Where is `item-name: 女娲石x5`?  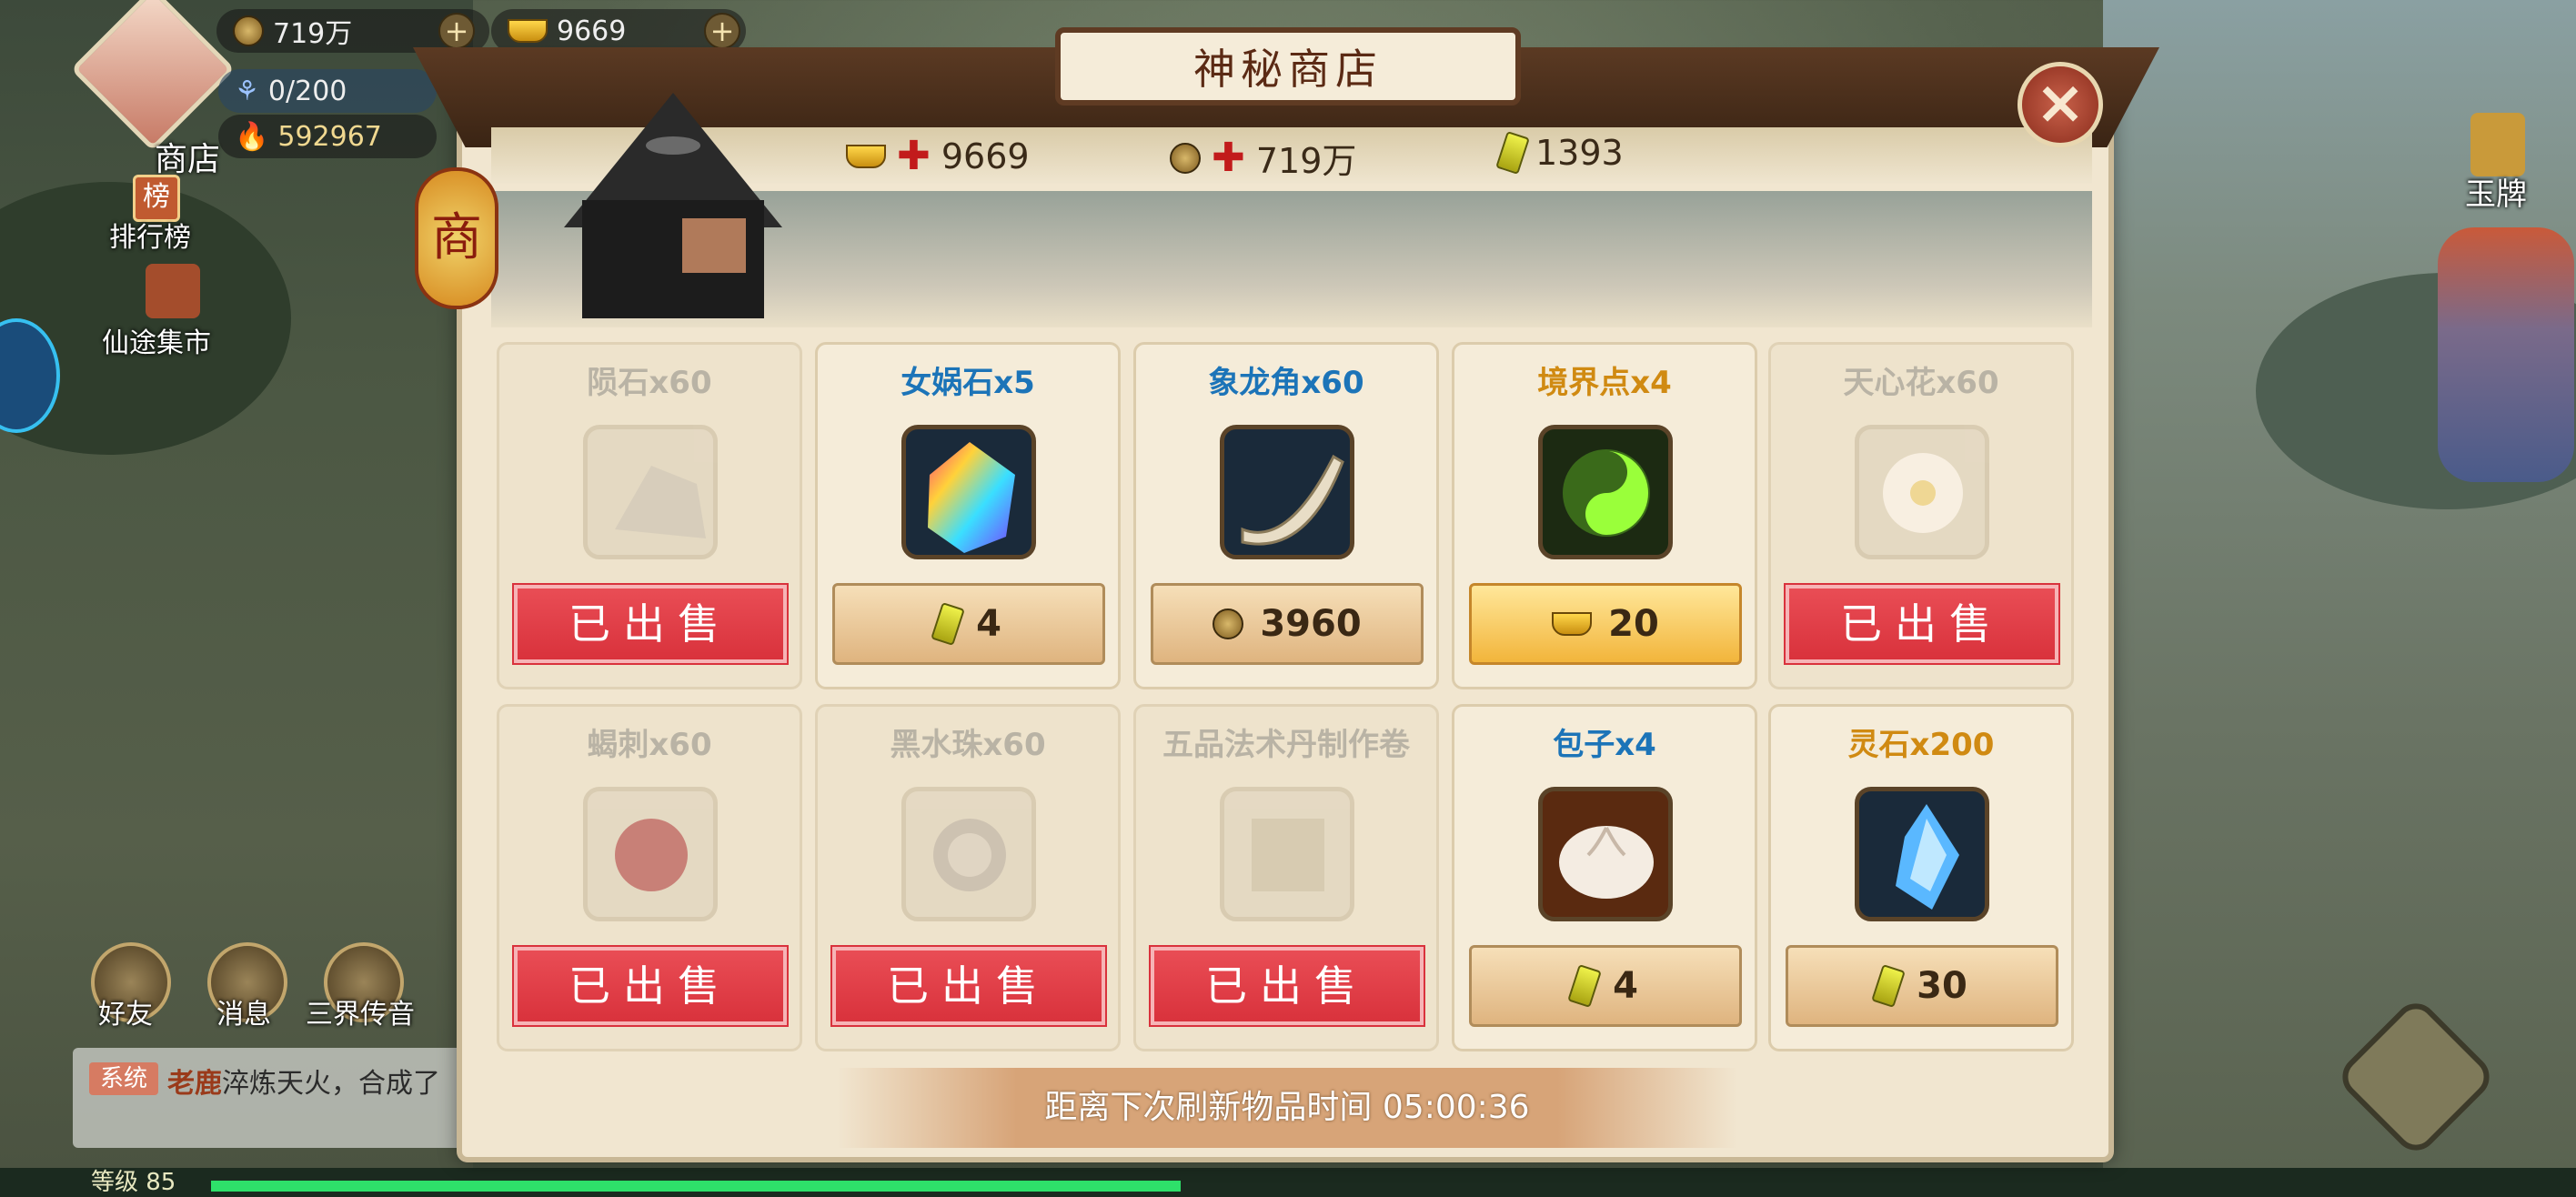 item-name: 女娲石x5 is located at coordinates (968, 383).